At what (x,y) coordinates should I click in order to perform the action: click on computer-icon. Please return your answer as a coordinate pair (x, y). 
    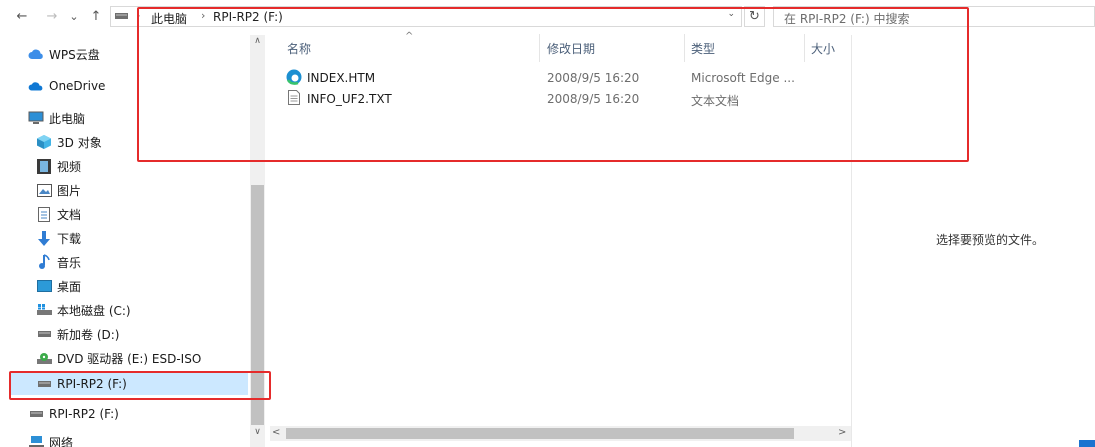
    Looking at the image, I should click on (36, 118).